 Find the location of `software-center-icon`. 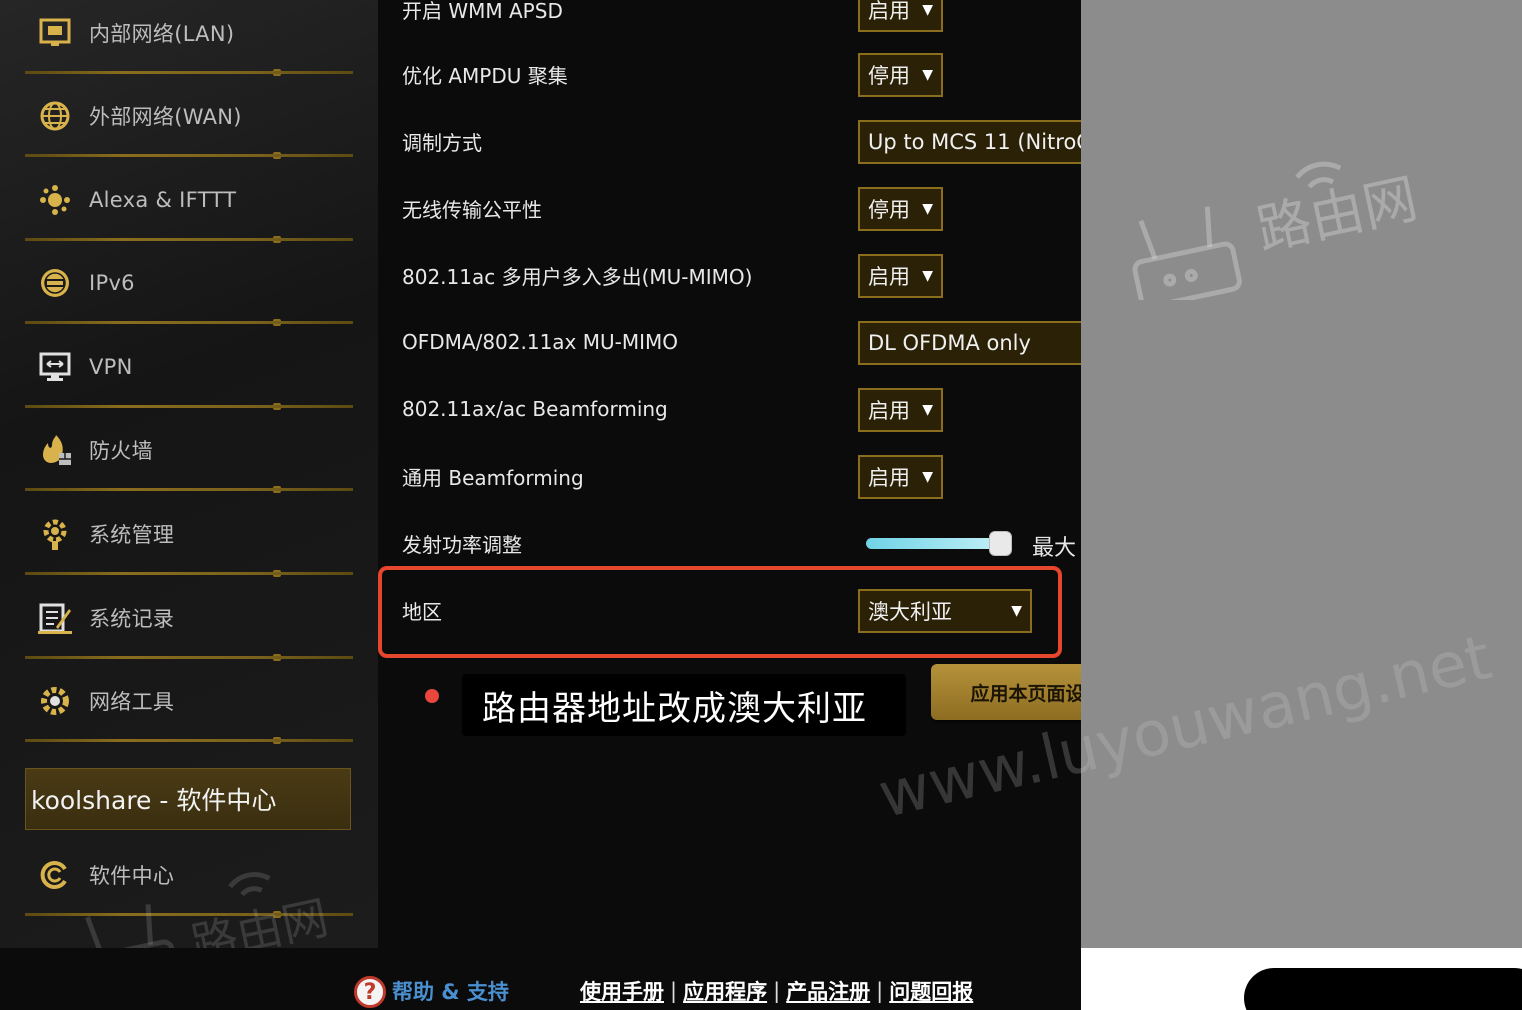

software-center-icon is located at coordinates (55, 875).